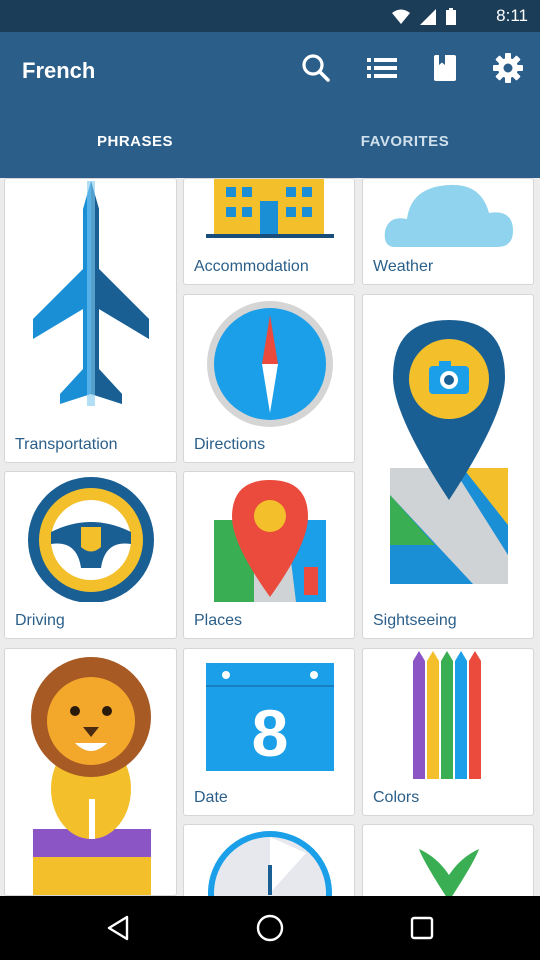 This screenshot has width=540, height=960. I want to click on search-button, so click(316, 68).